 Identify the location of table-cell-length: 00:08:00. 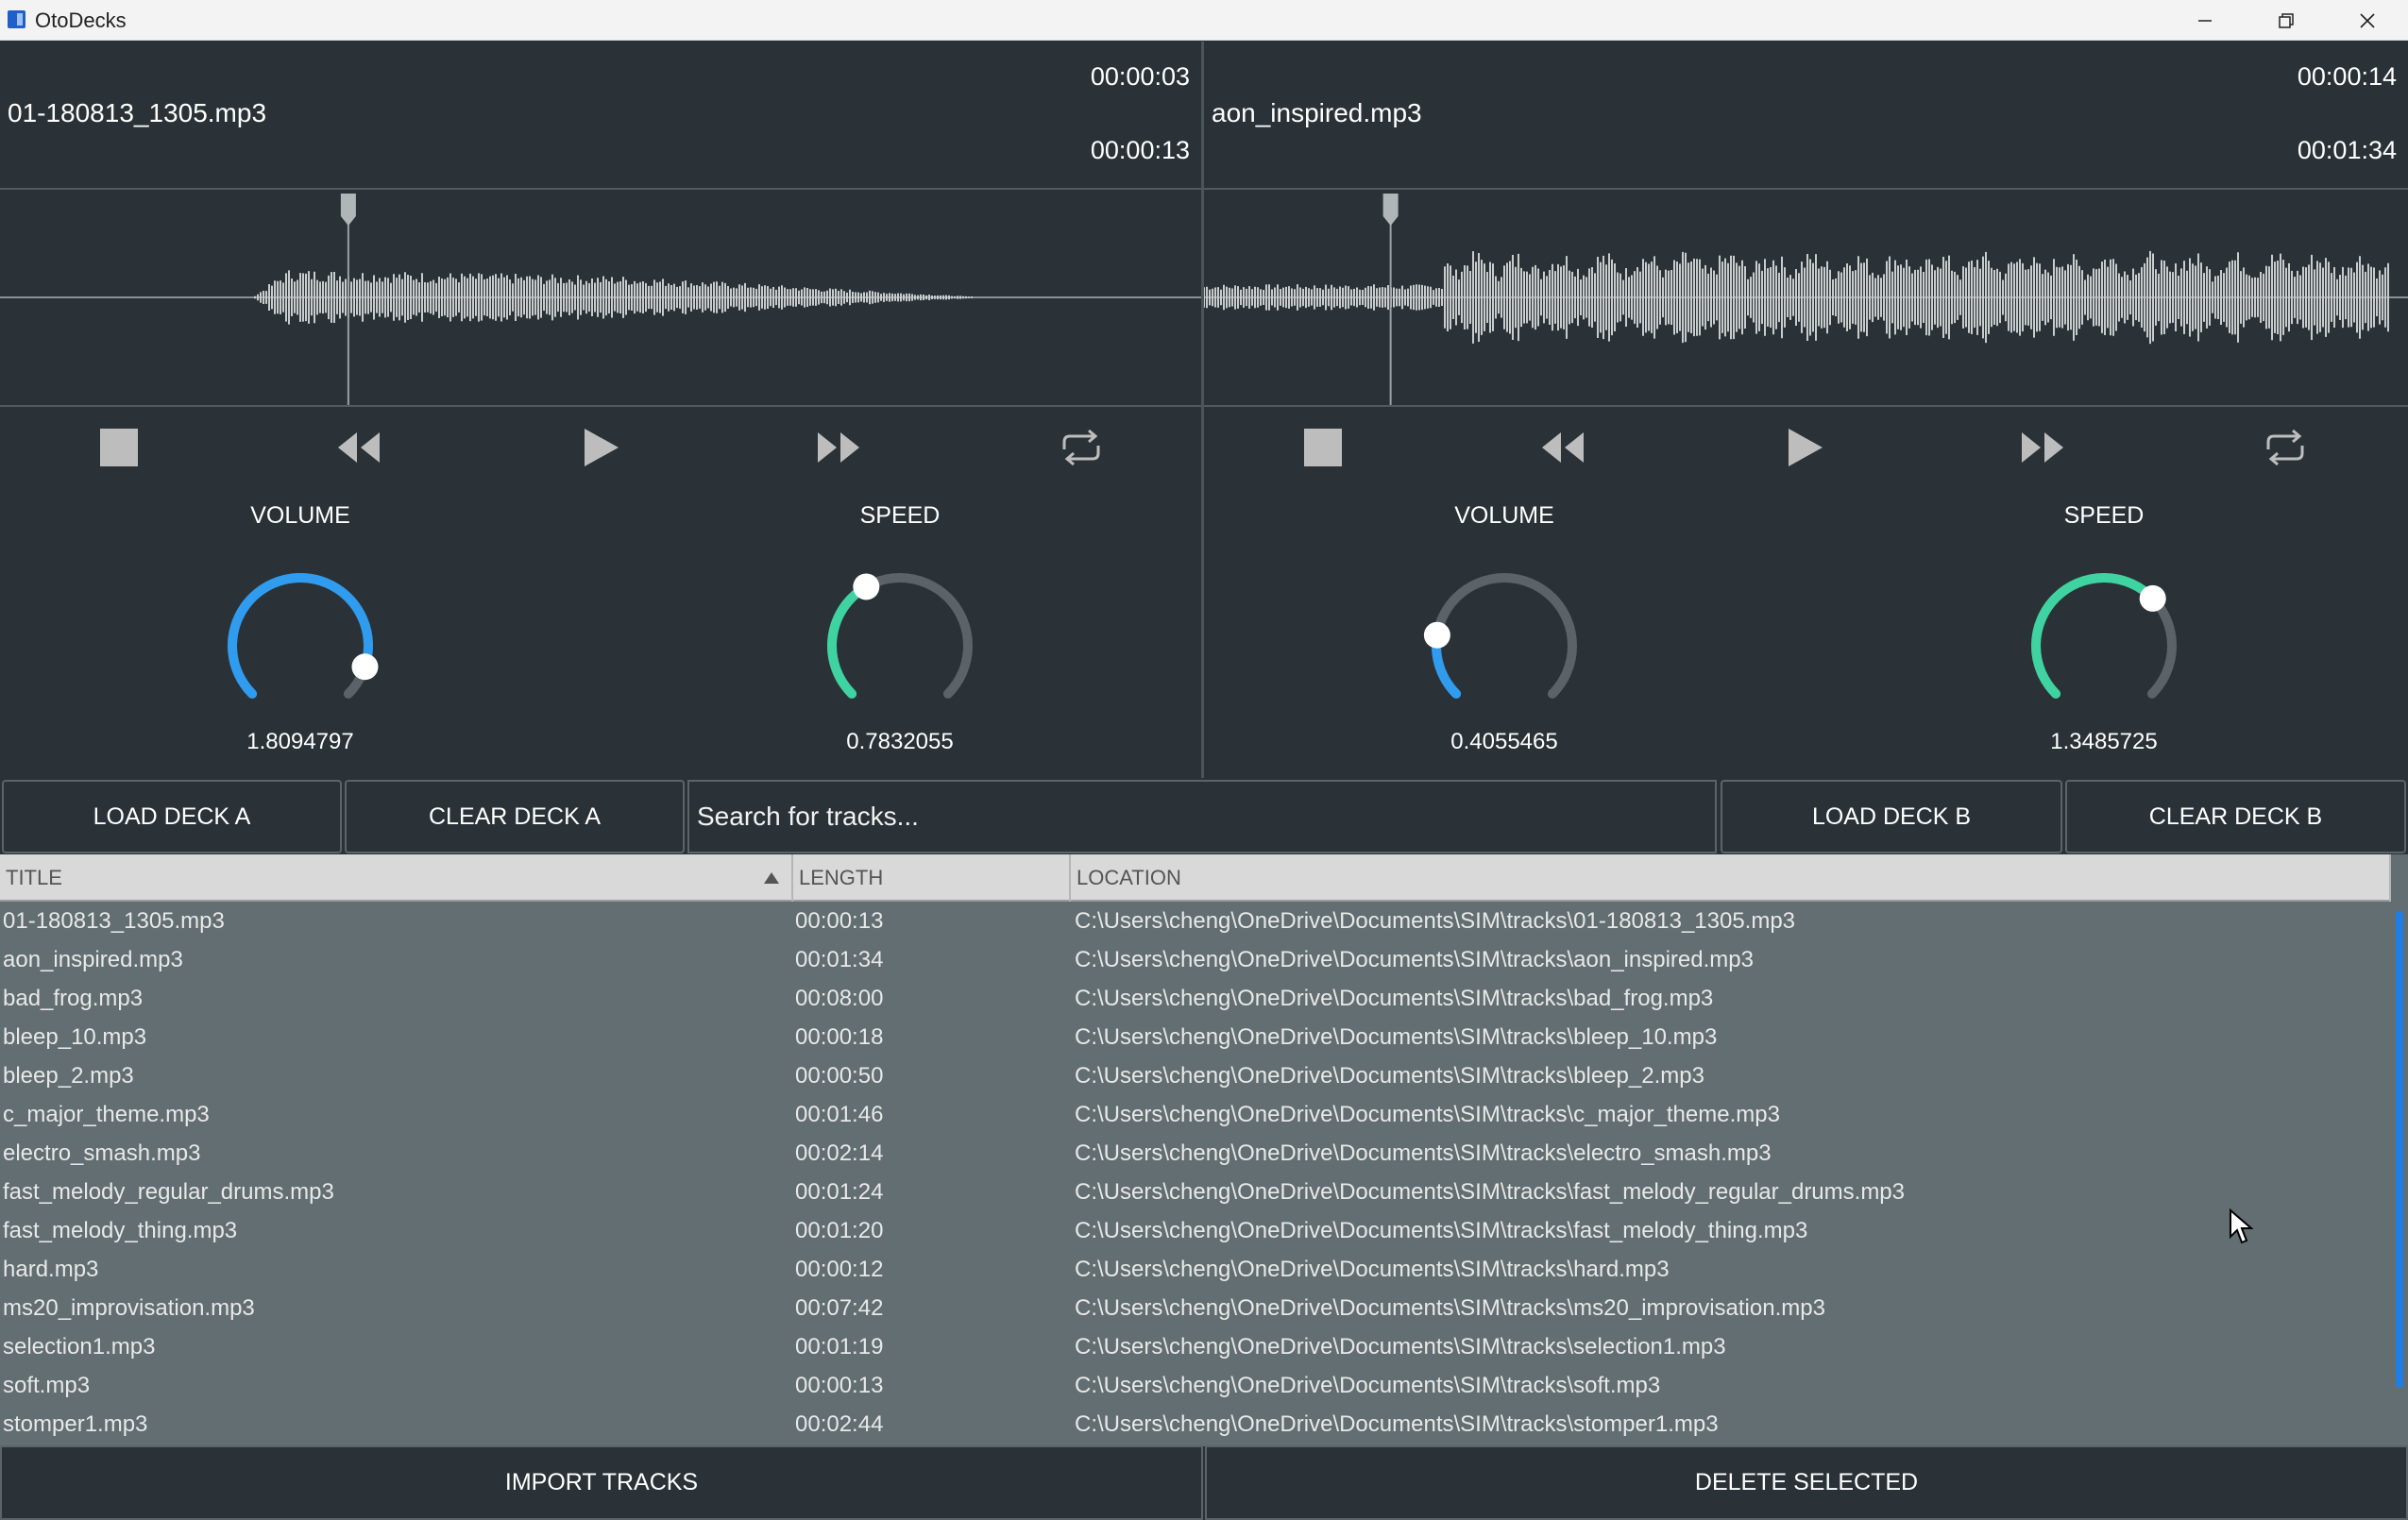
(839, 998).